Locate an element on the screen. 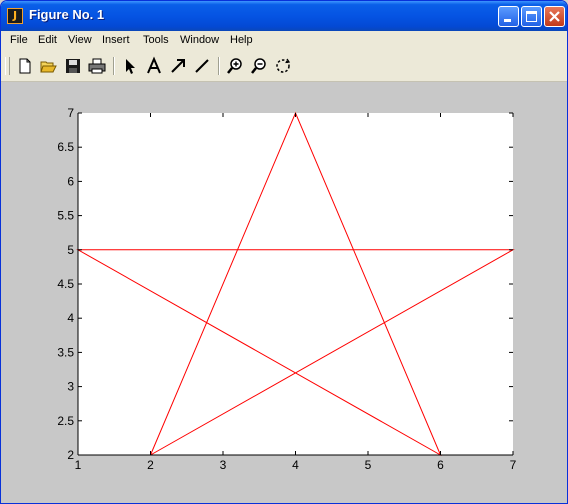 The width and height of the screenshot is (568, 504). x-tick-label: 7 is located at coordinates (513, 465).